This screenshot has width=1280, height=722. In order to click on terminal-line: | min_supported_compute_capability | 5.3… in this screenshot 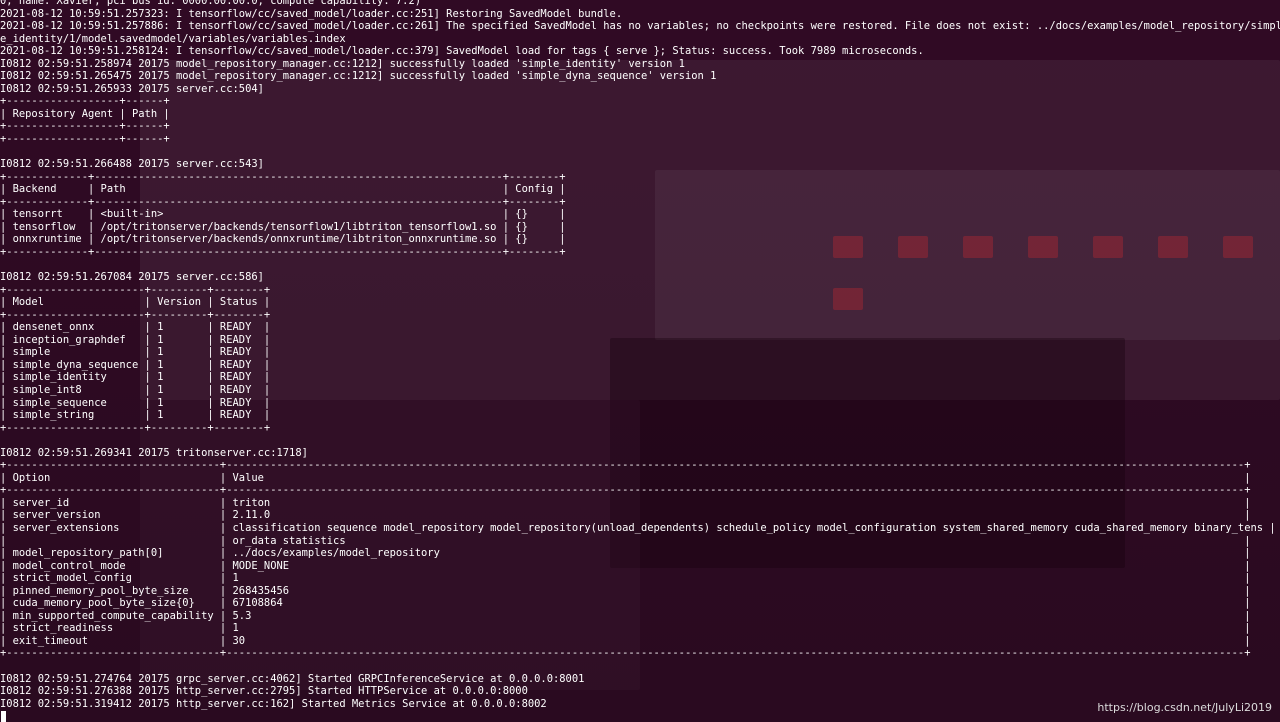, I will do `click(625, 615)`.